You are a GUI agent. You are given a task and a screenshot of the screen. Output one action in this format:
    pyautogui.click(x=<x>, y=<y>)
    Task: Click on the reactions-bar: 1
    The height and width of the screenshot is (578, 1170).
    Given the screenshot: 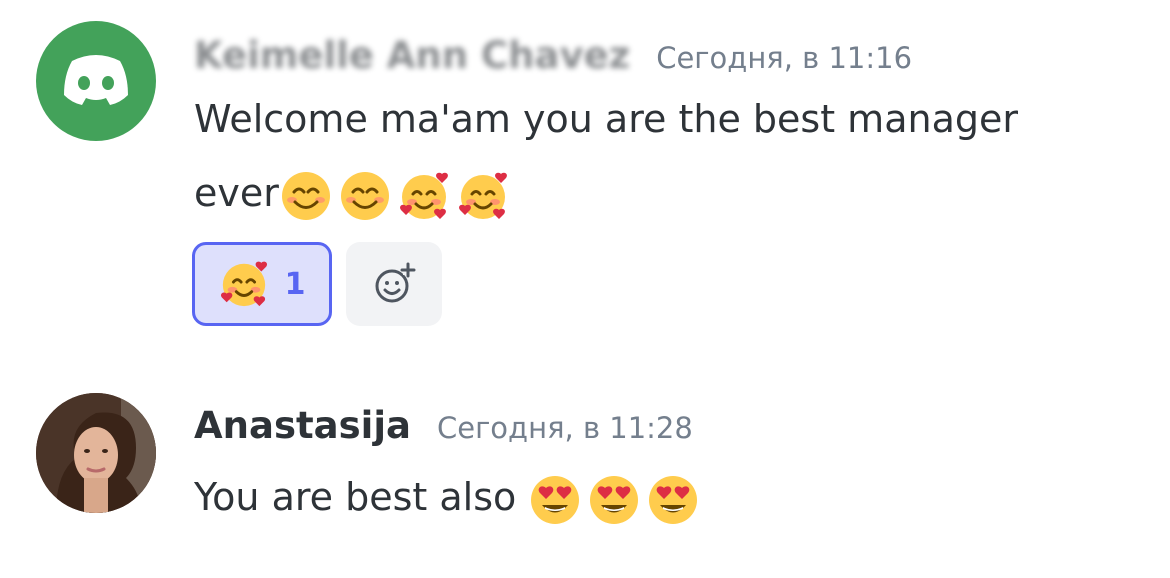 What is the action you would take?
    pyautogui.click(x=317, y=284)
    